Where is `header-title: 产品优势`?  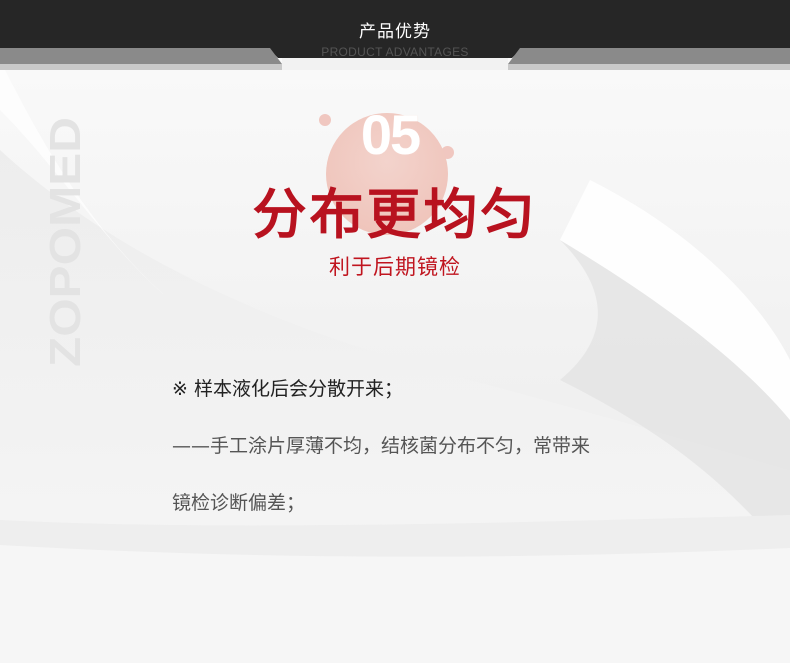 header-title: 产品优势 is located at coordinates (395, 32).